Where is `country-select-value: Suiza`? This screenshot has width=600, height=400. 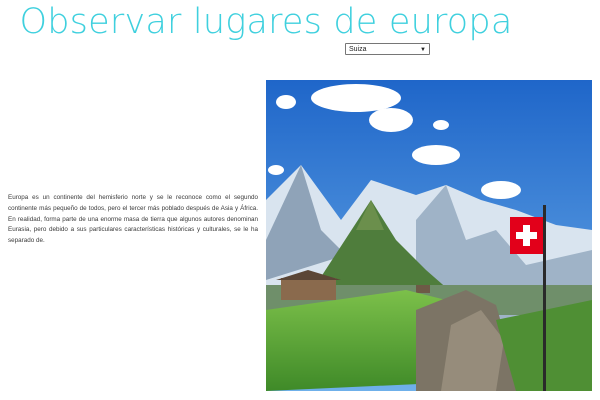
country-select-value: Suiza is located at coordinates (358, 49).